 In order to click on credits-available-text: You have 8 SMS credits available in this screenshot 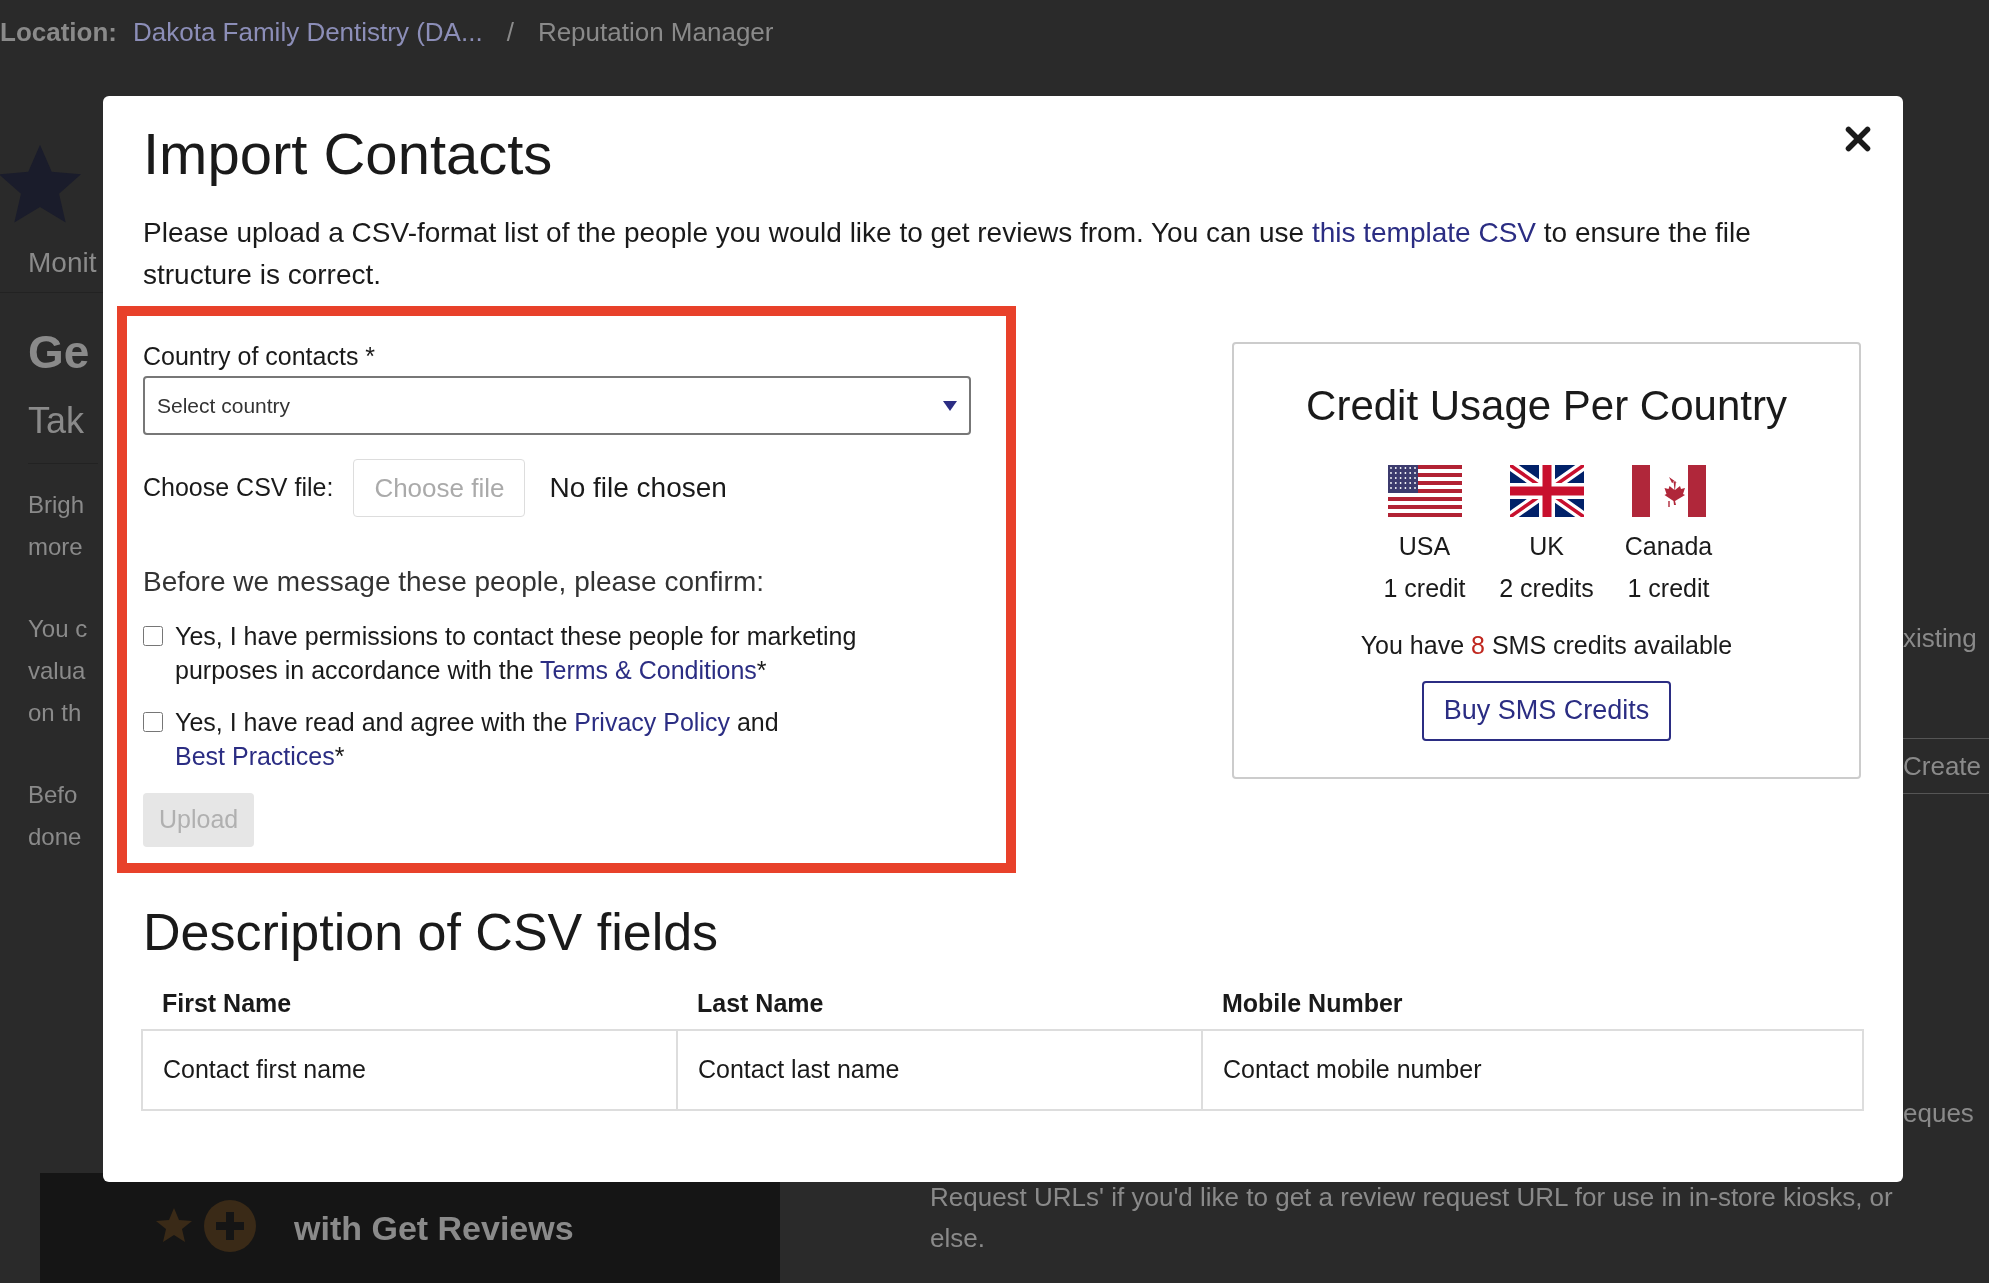, I will do `click(1546, 645)`.